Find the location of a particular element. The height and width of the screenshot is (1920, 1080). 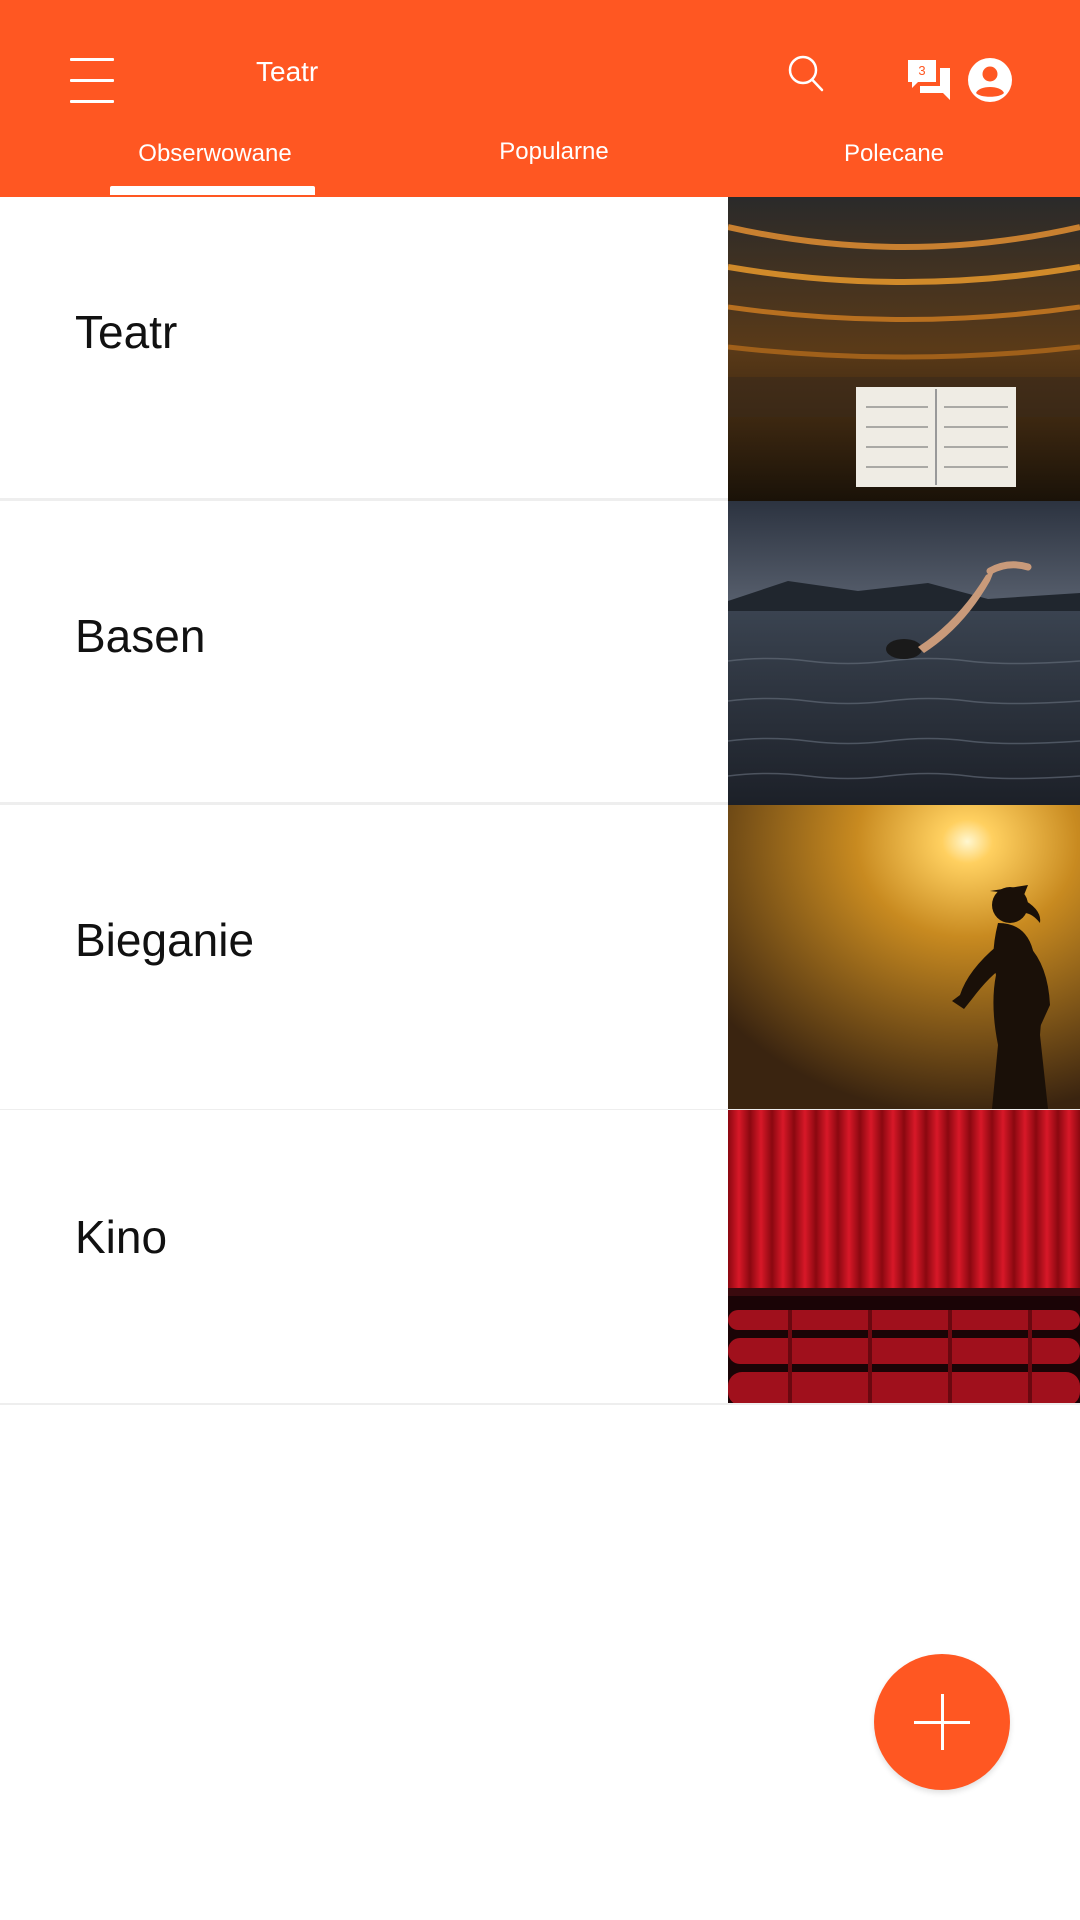

running-image is located at coordinates (904, 957).